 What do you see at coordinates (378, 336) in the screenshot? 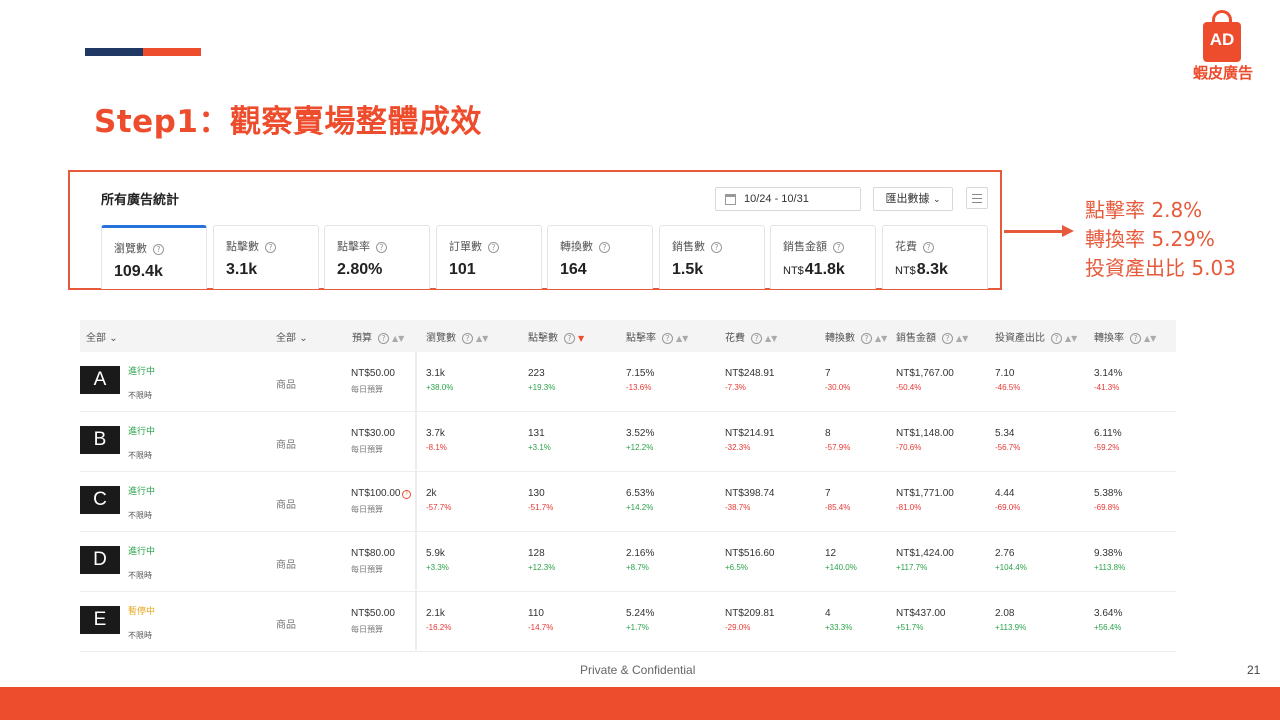
I see `header-budget: 預算? ▲▼` at bounding box center [378, 336].